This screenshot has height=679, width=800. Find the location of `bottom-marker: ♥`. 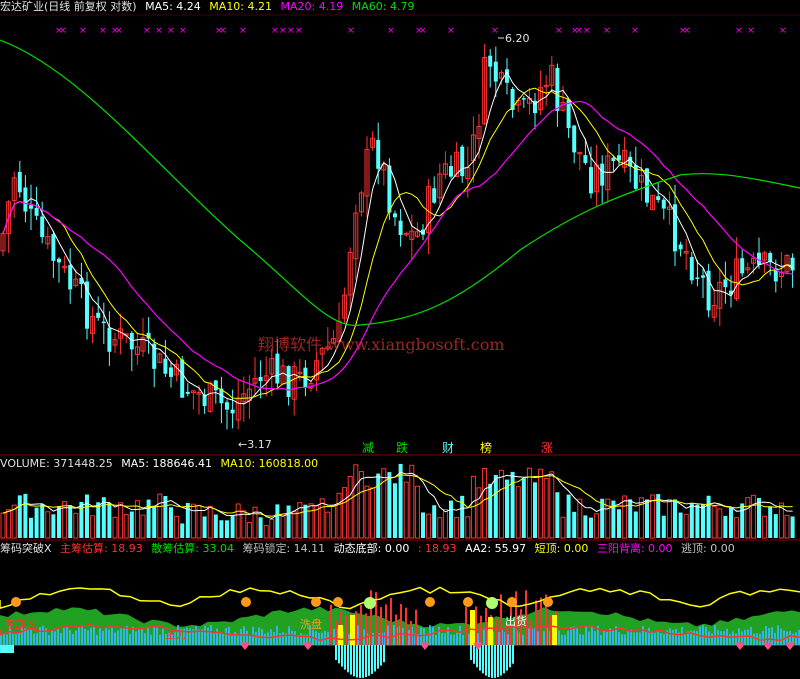

bottom-marker: ♥ is located at coordinates (478, 646).